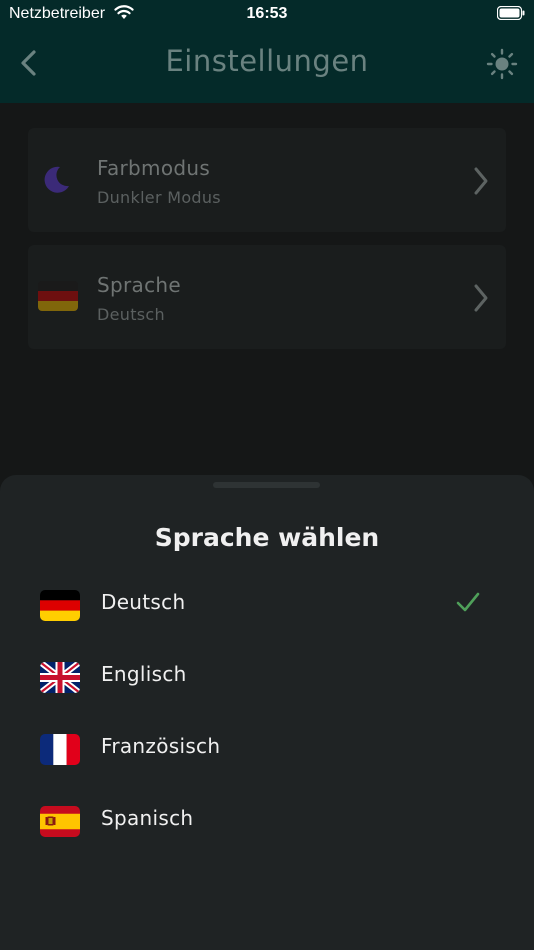  I want to click on sheet-grabber, so click(266, 485).